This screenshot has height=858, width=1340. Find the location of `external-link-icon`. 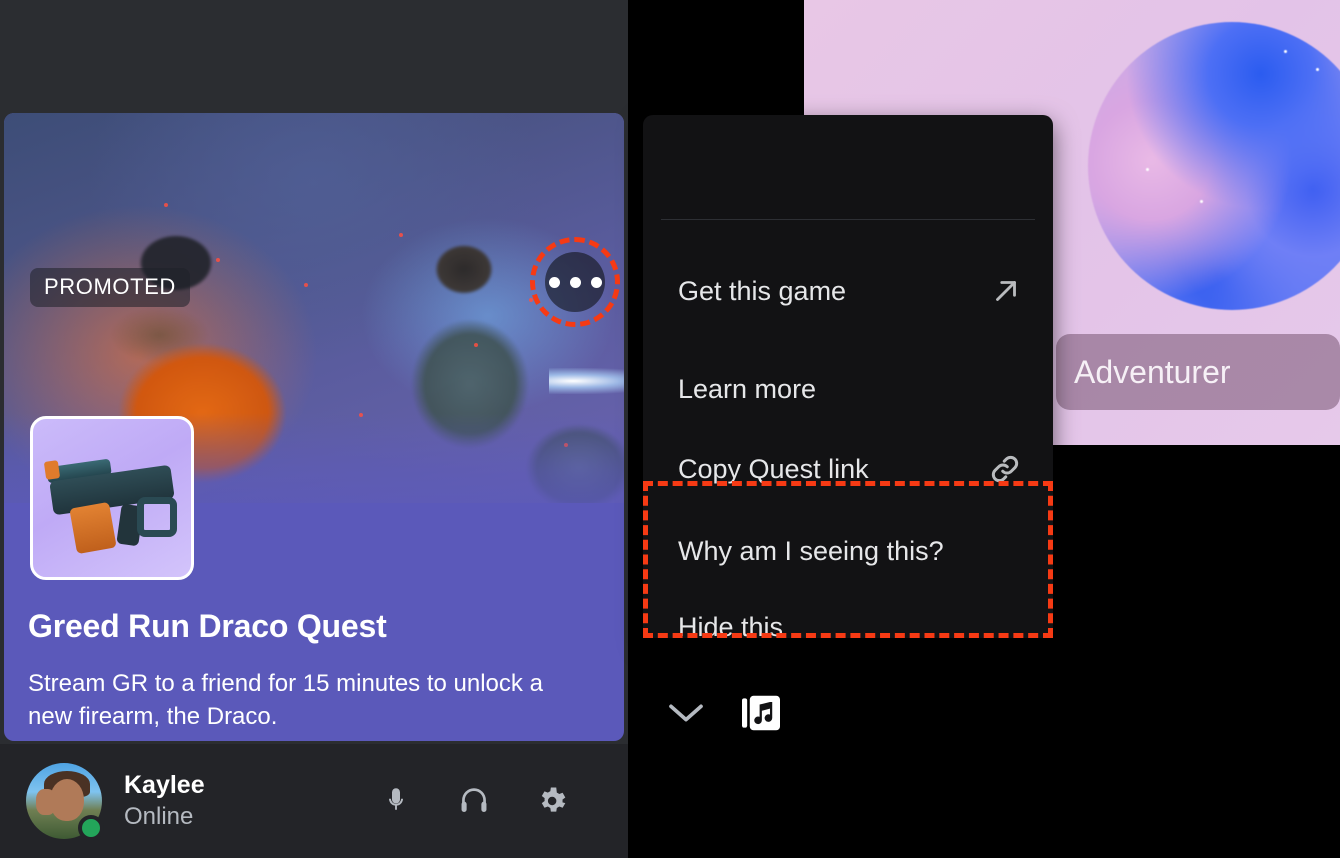

external-link-icon is located at coordinates (1006, 291).